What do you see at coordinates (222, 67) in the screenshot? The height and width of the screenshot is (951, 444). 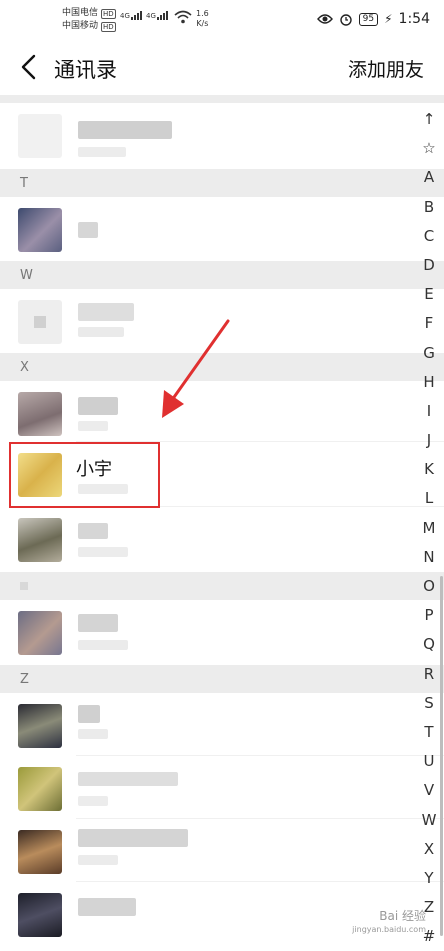 I see `nav-header: 通讯录 添加朋友` at bounding box center [222, 67].